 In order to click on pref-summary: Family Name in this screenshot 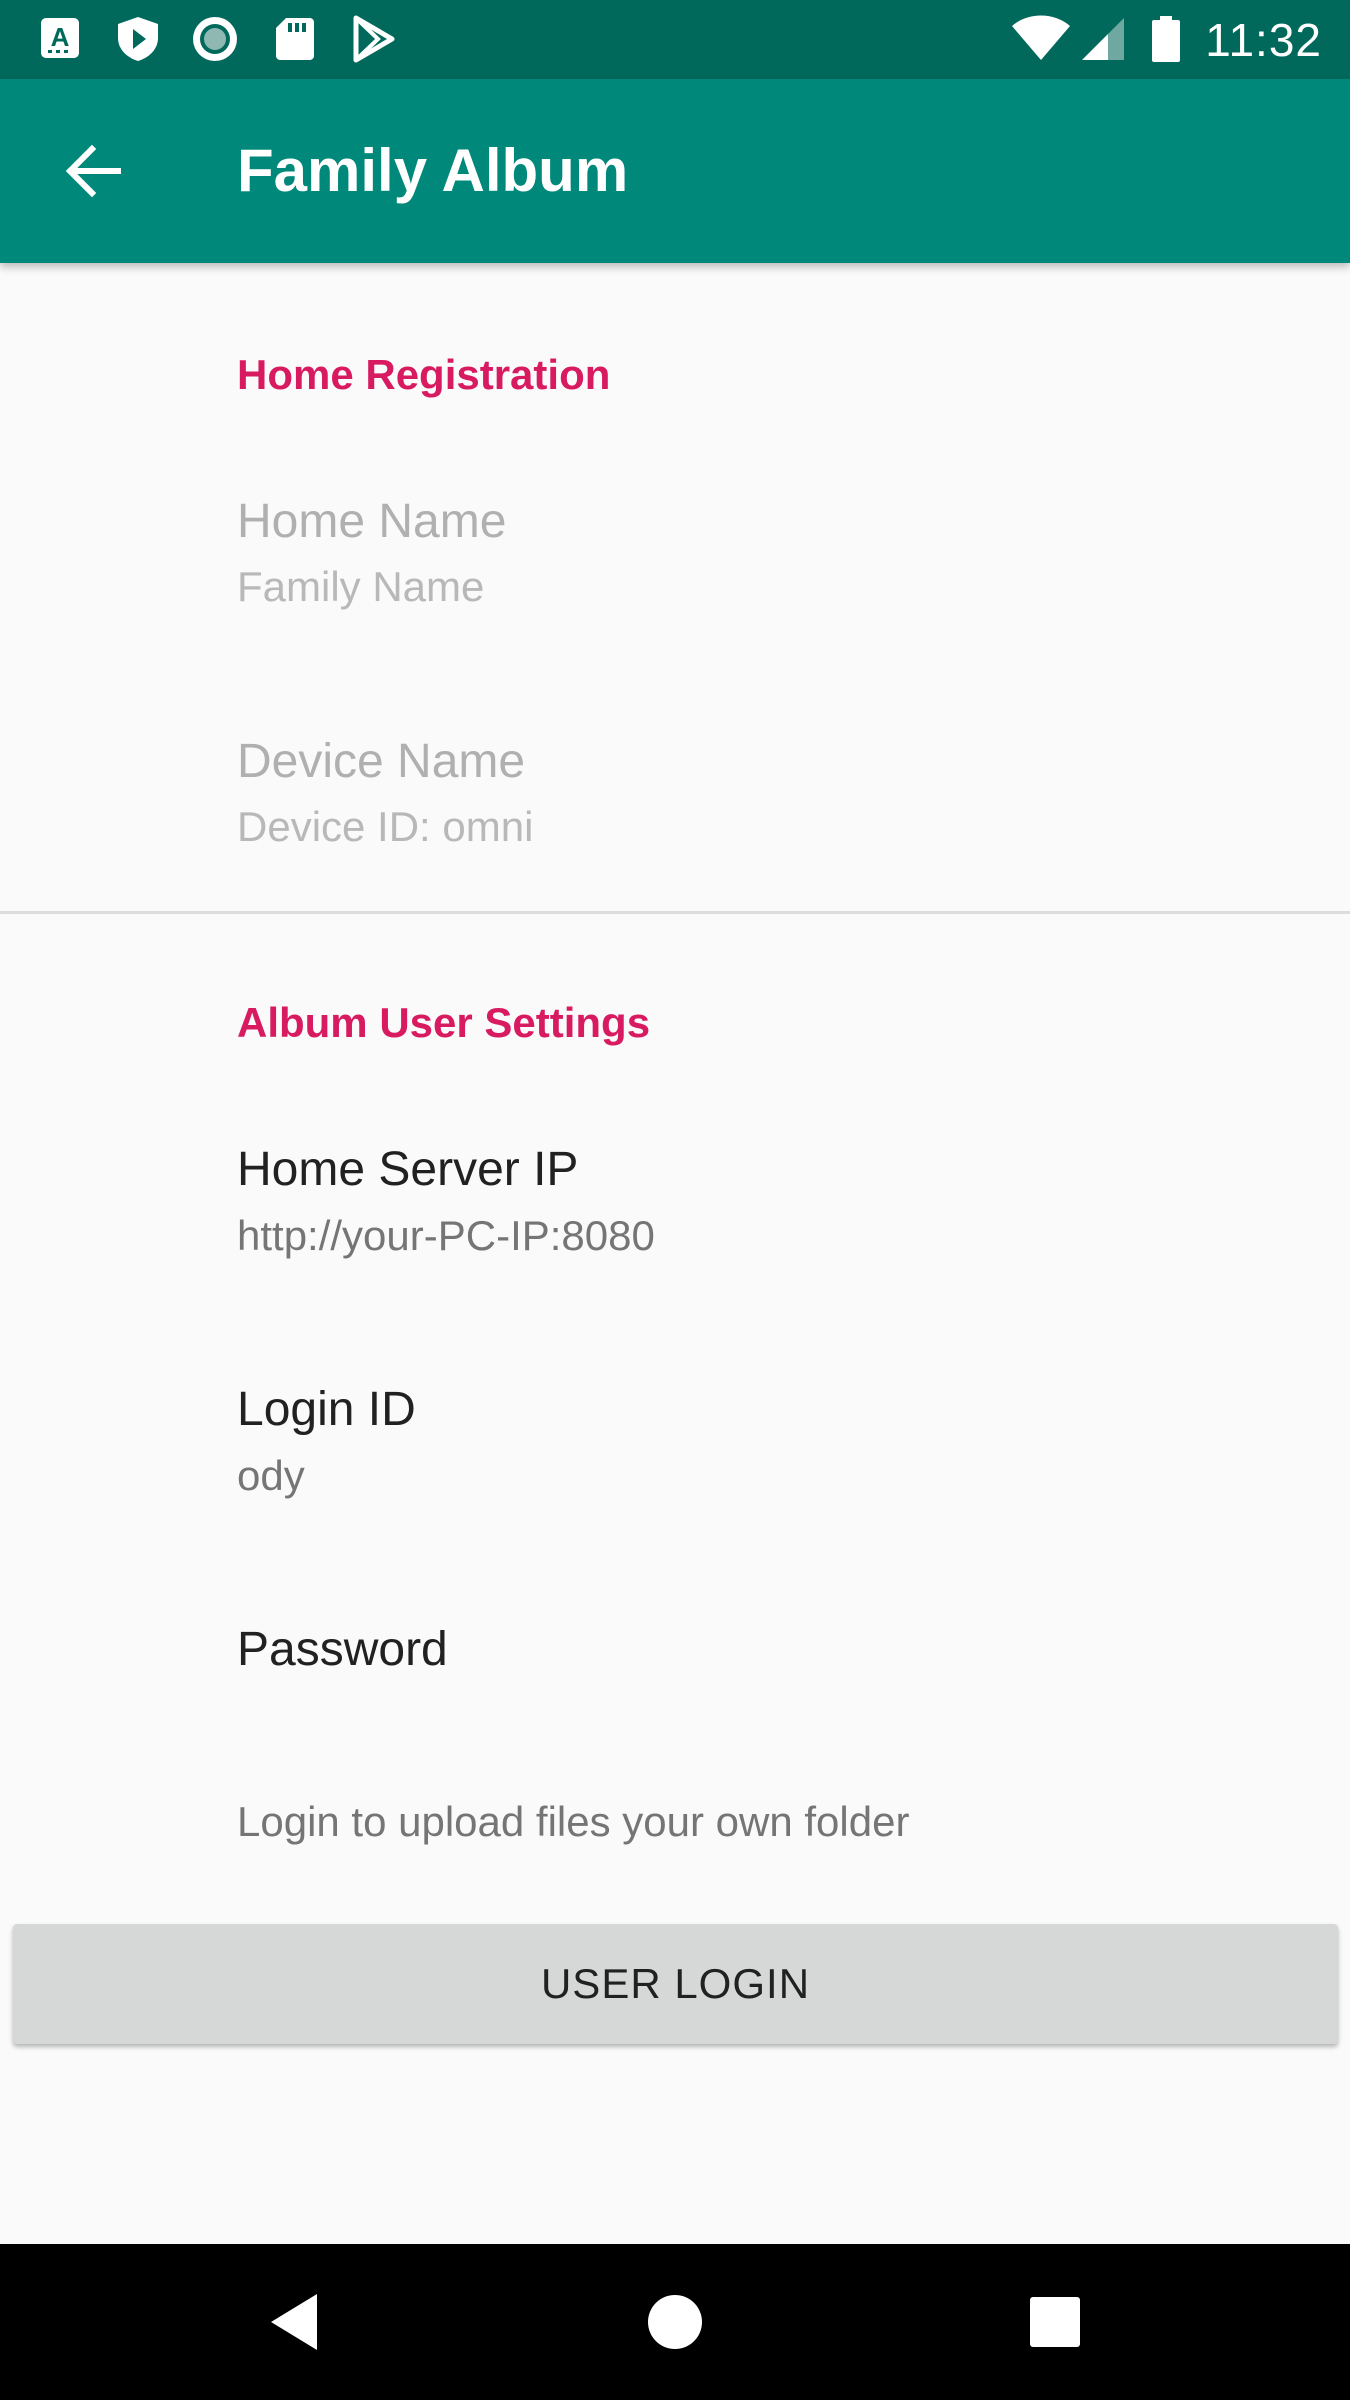, I will do `click(361, 586)`.